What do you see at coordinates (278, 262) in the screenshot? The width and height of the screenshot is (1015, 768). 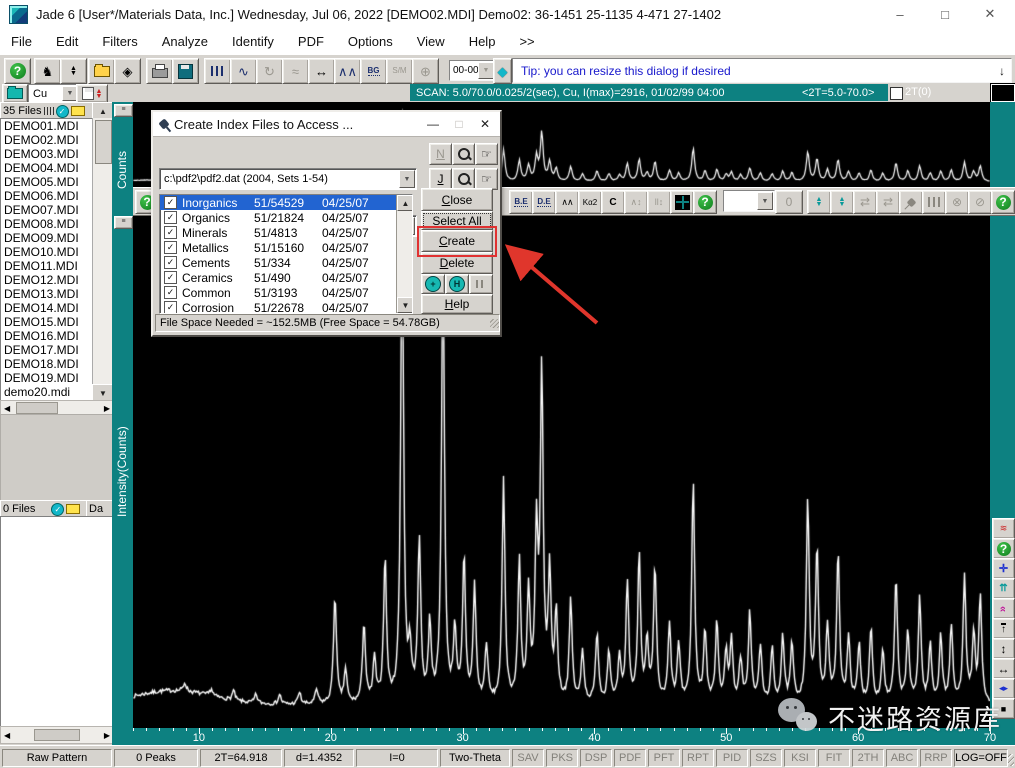 I see `database-row: ✓ Cements 51/334 04/25/07` at bounding box center [278, 262].